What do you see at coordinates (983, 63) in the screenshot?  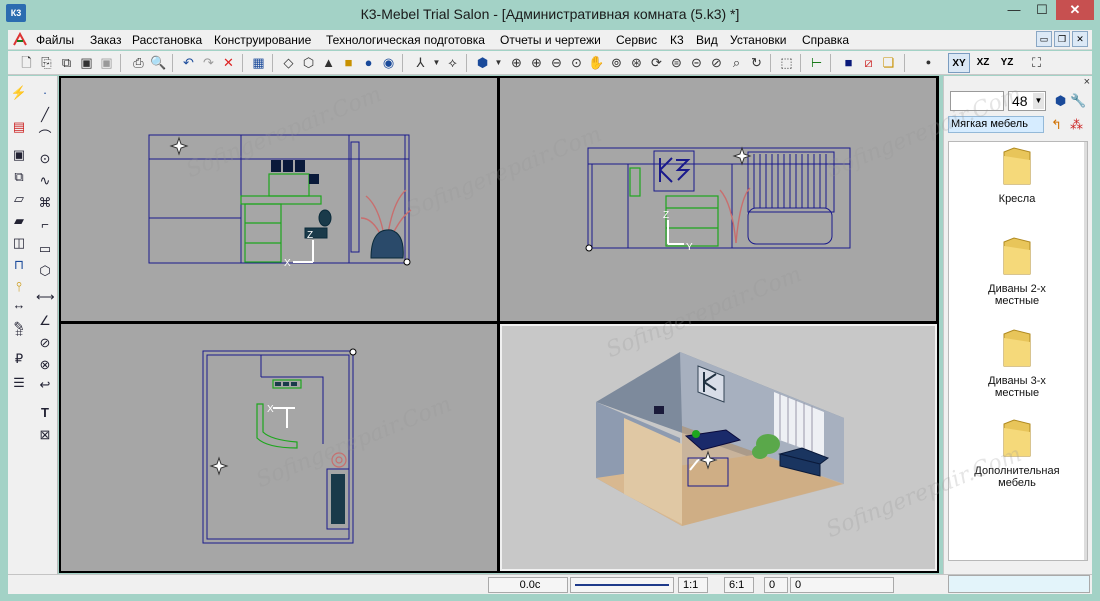 I see `plane-xz-button: XZ` at bounding box center [983, 63].